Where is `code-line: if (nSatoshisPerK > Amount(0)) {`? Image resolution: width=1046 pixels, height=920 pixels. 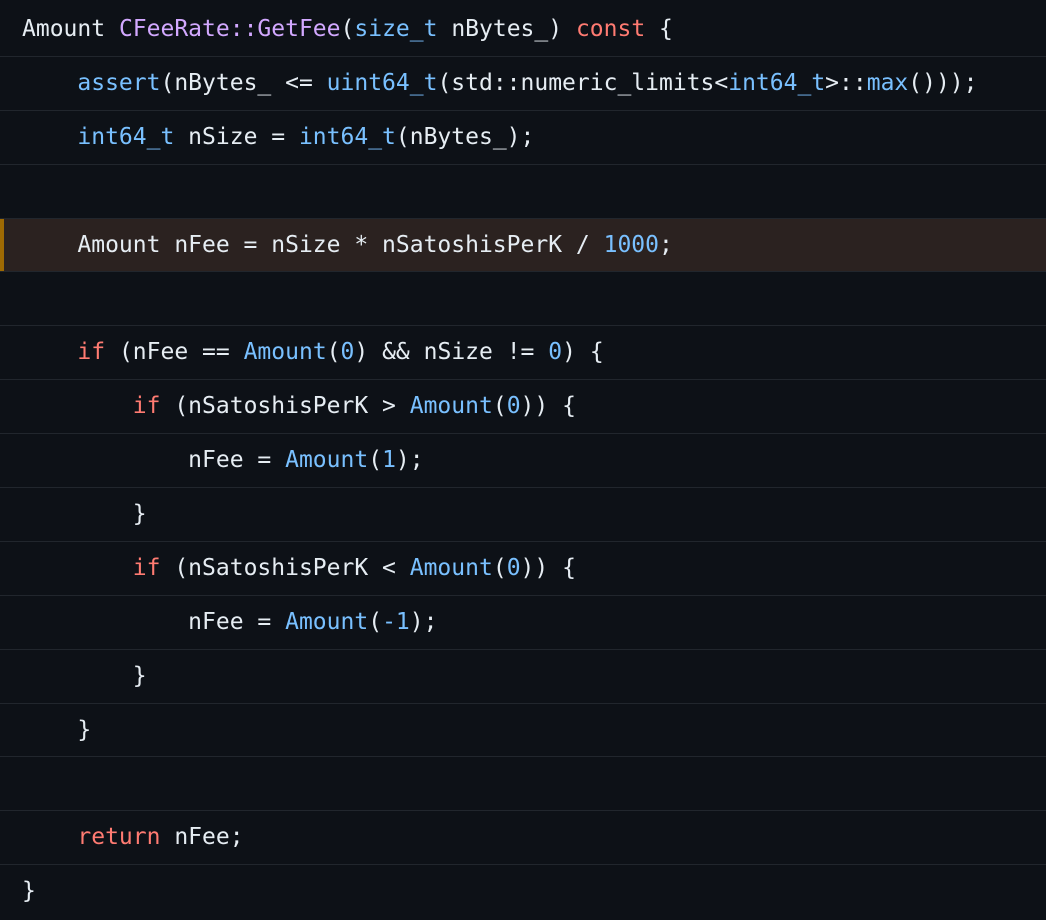 code-line: if (nSatoshisPerK > Amount(0)) { is located at coordinates (523, 407).